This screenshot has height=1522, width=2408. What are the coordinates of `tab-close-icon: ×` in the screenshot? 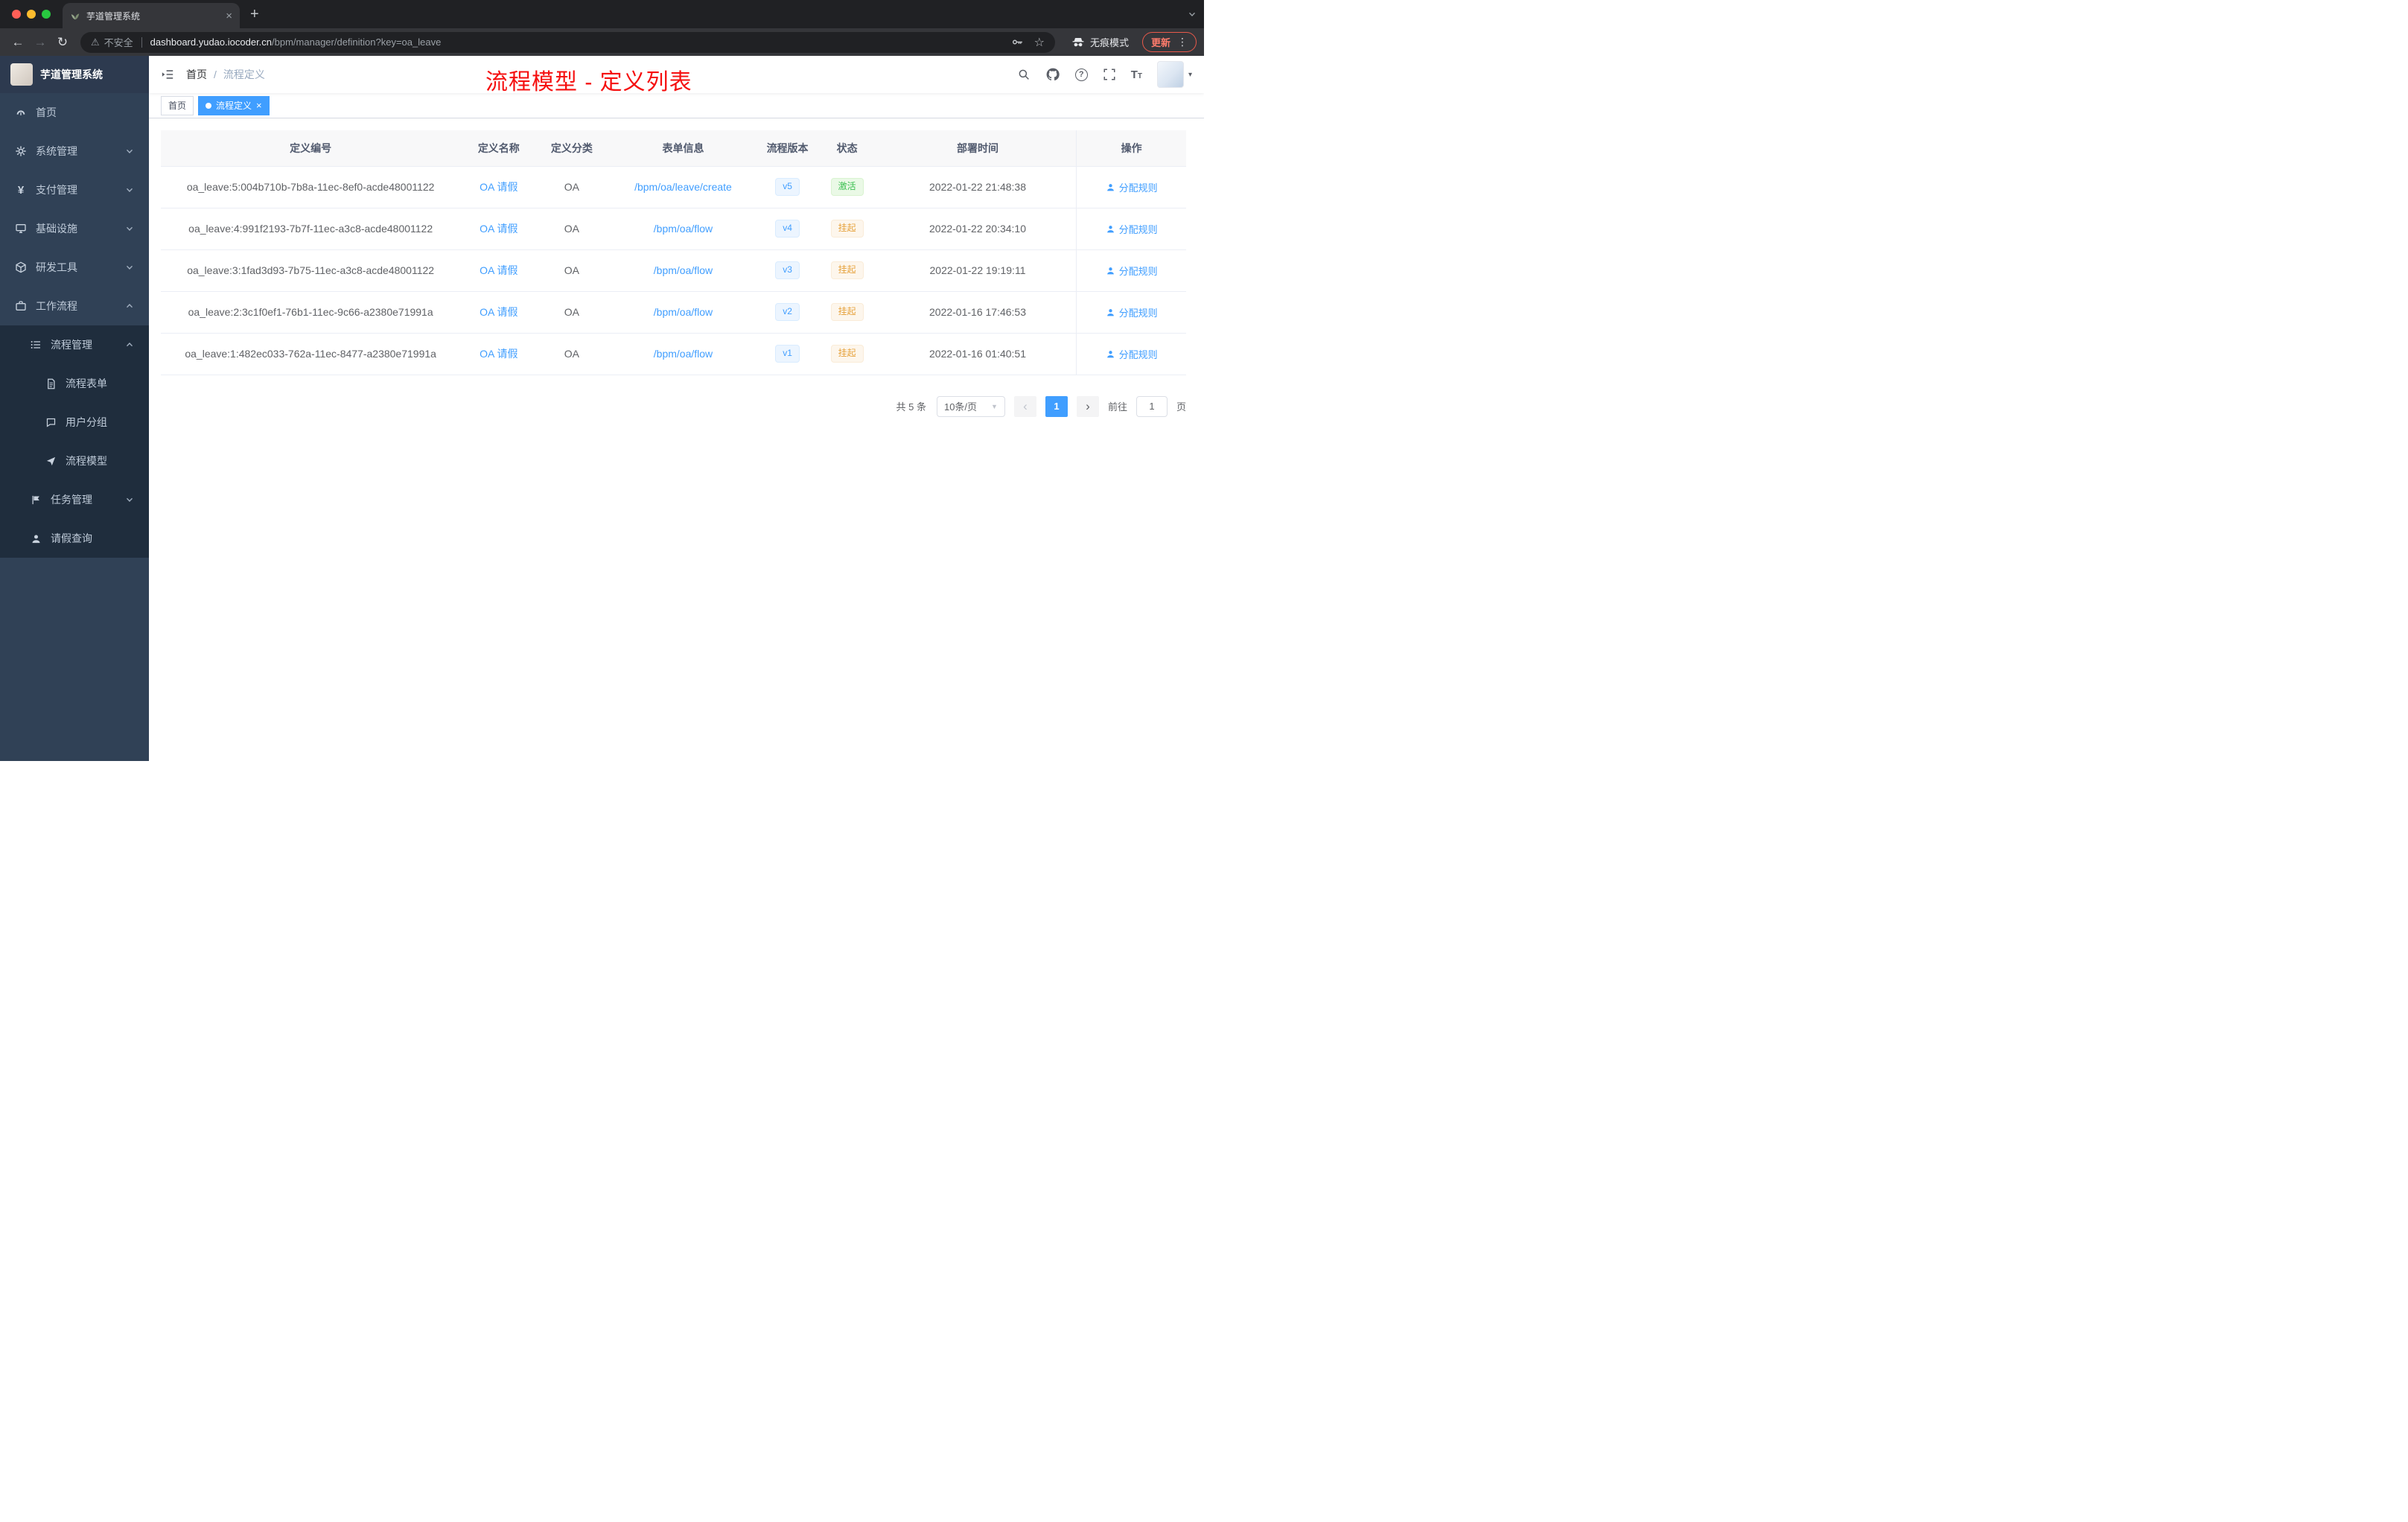 It's located at (229, 16).